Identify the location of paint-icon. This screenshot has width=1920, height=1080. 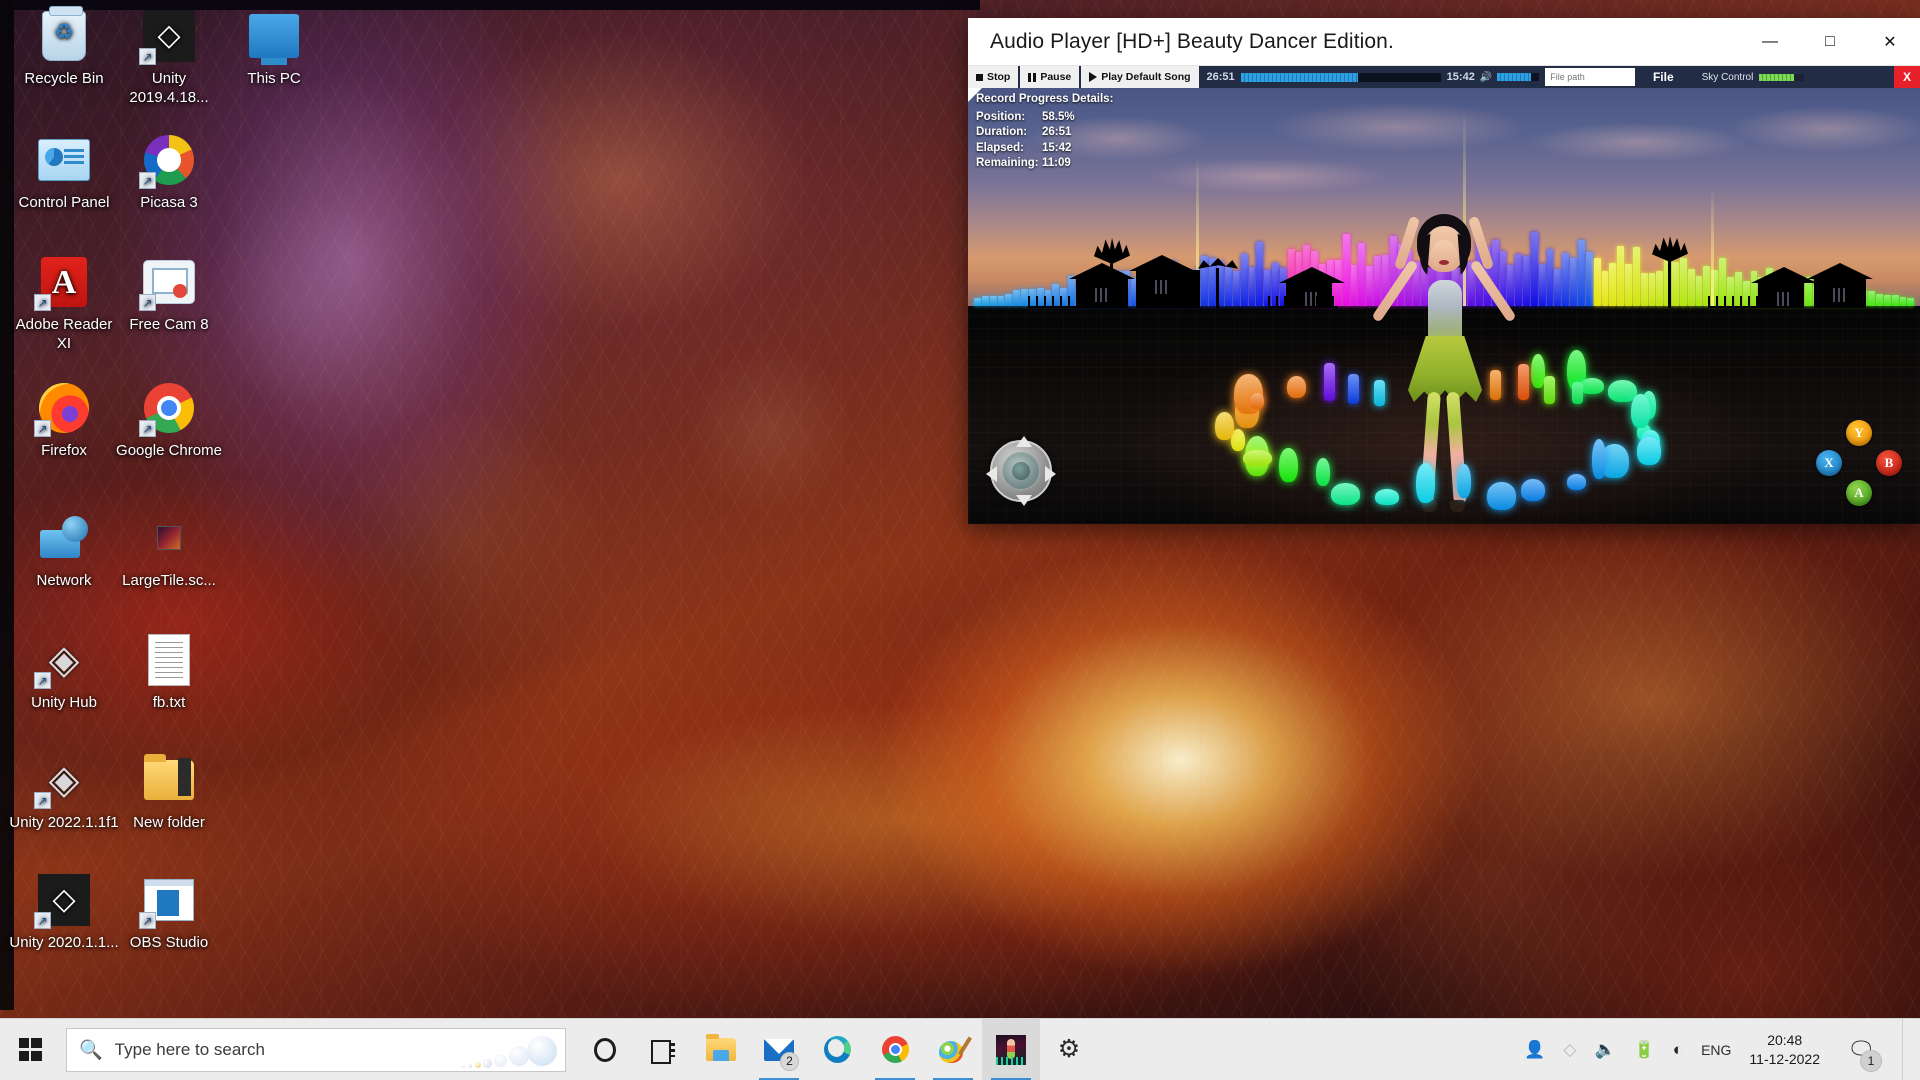
(953, 1050).